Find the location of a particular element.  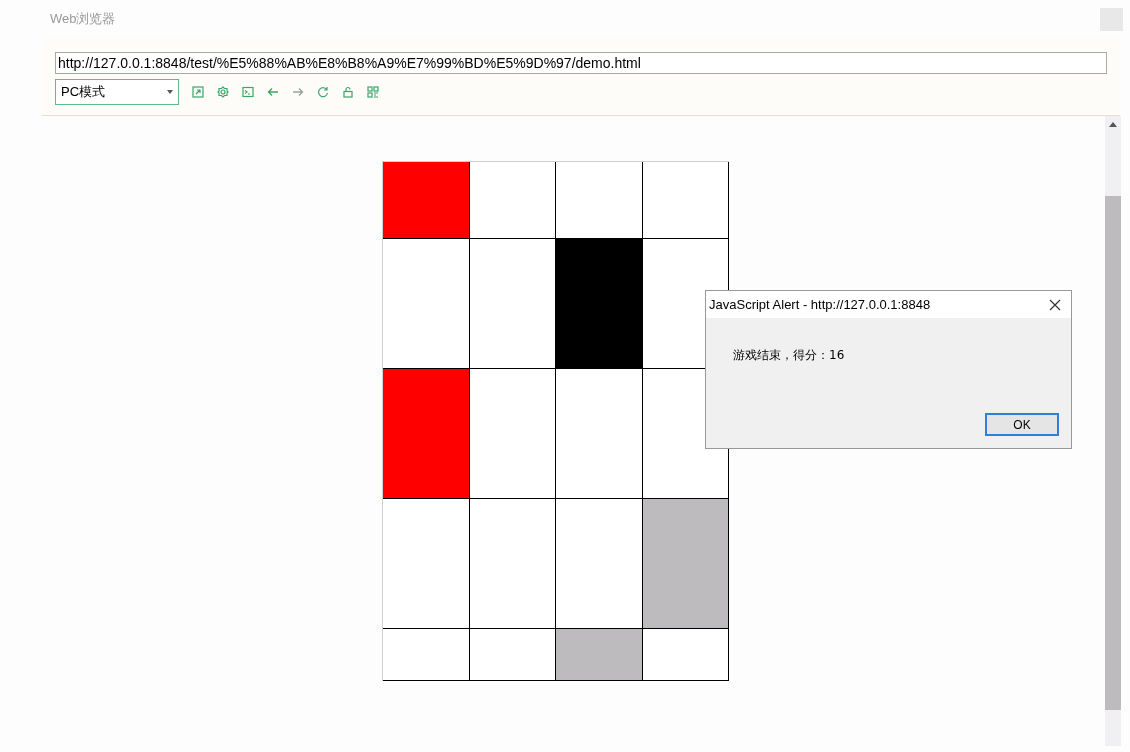

grid-icon is located at coordinates (373, 92).